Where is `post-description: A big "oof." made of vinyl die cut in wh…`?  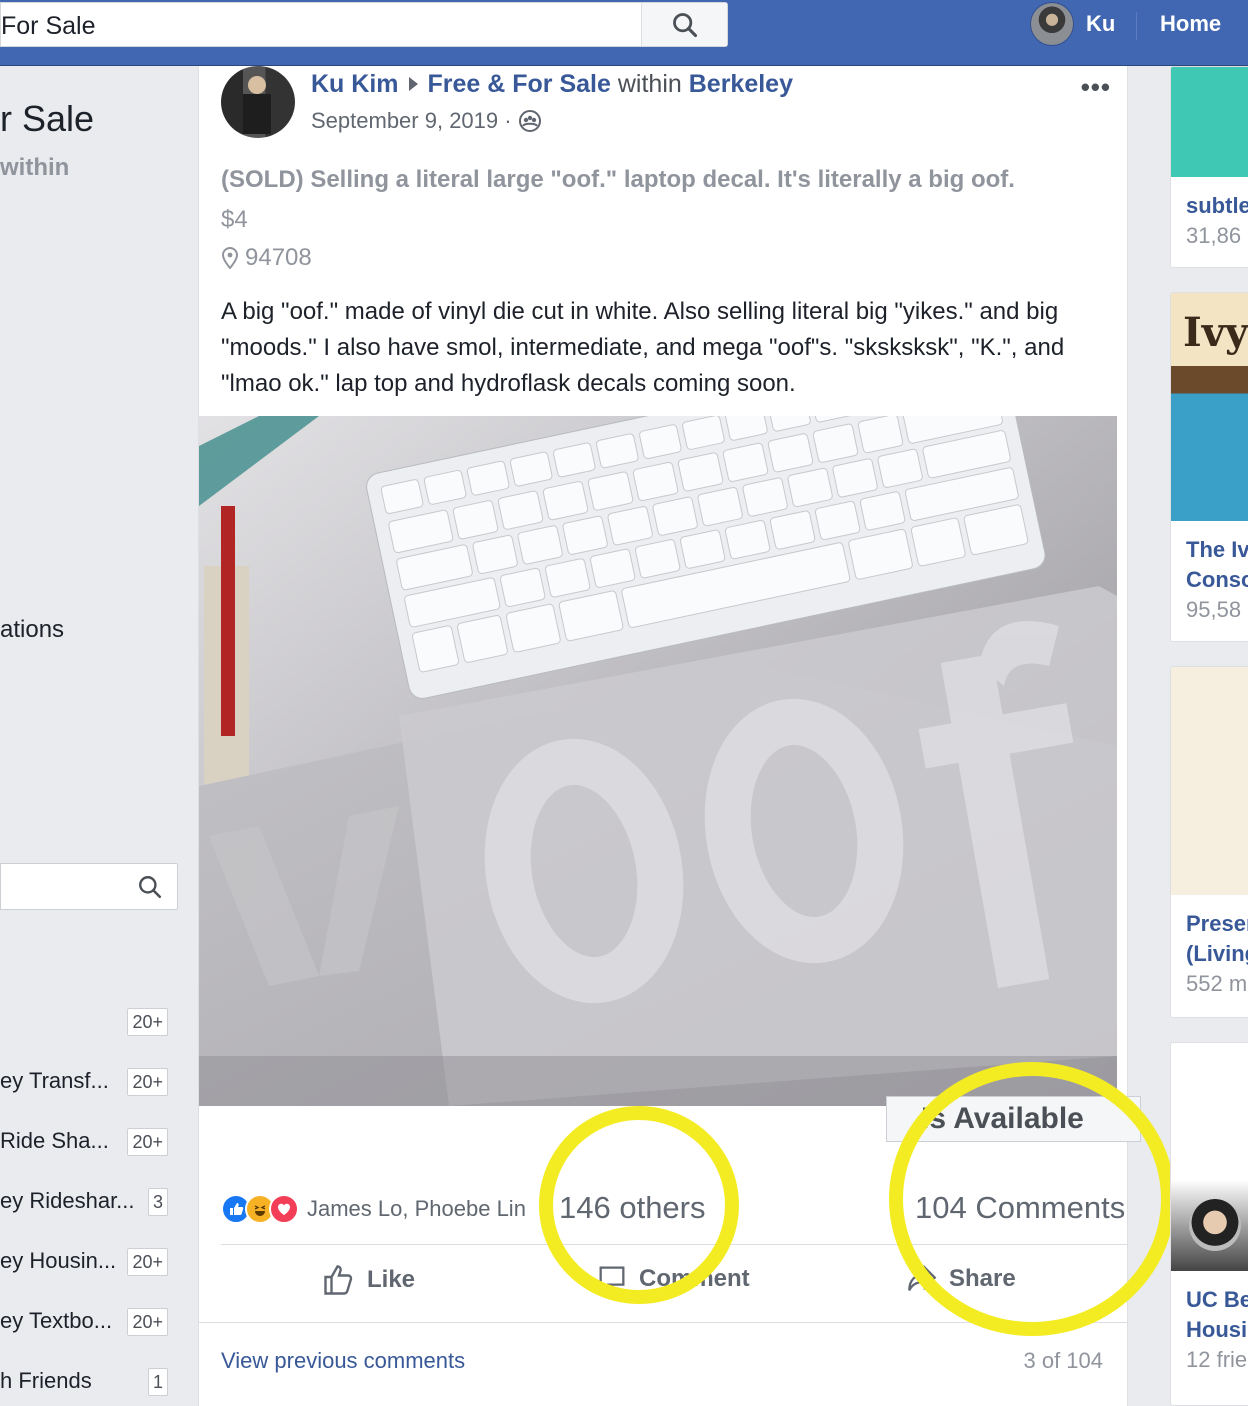 post-description: A big "oof." made of vinyl die cut in wh… is located at coordinates (643, 347).